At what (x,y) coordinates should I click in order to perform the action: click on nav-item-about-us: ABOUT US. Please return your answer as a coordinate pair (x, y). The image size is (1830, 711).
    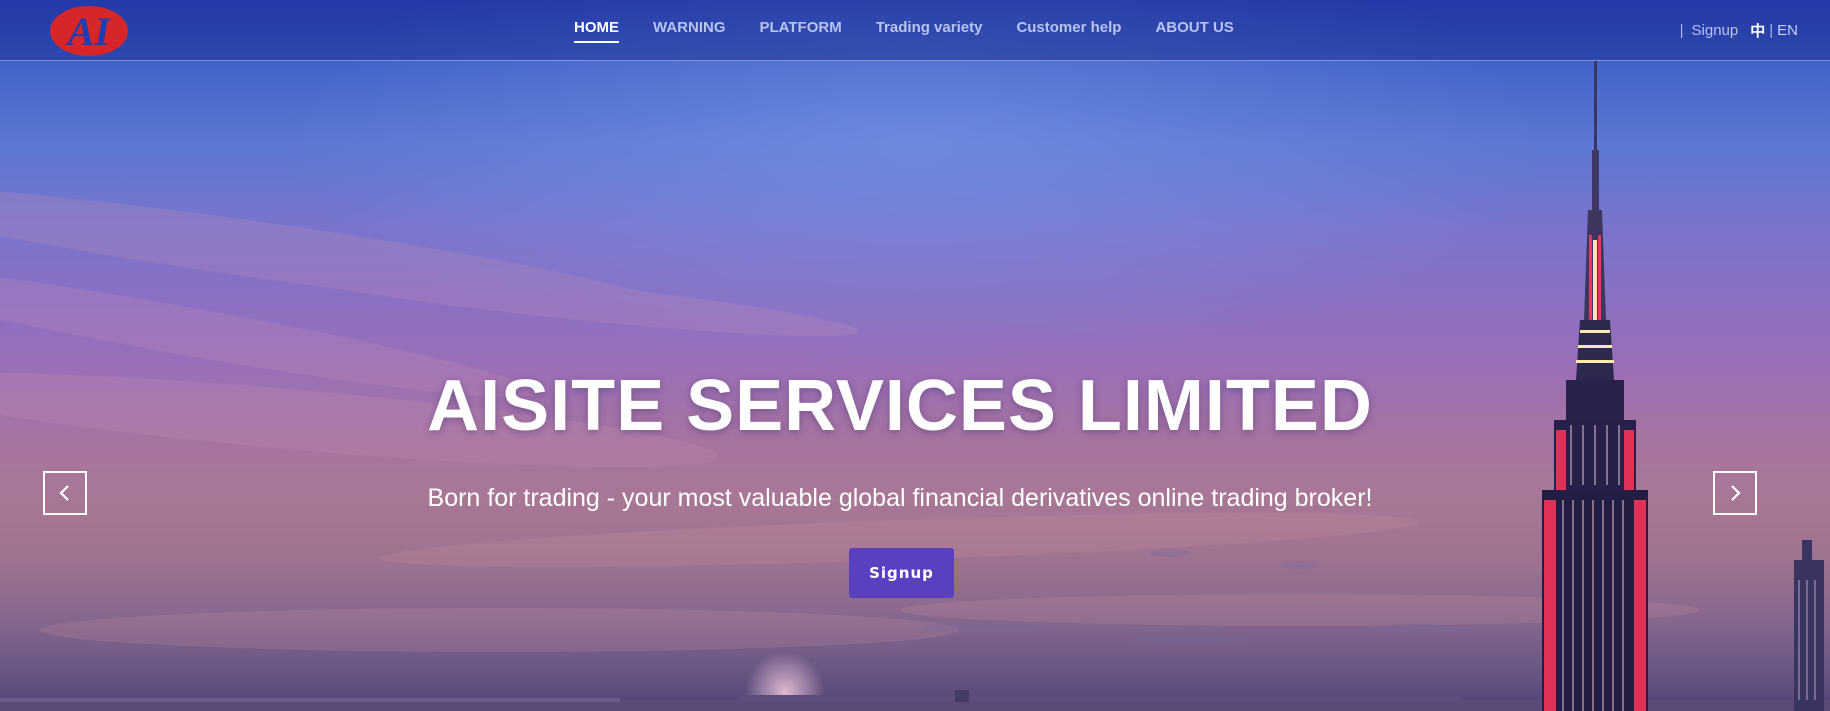
    Looking at the image, I should click on (1194, 31).